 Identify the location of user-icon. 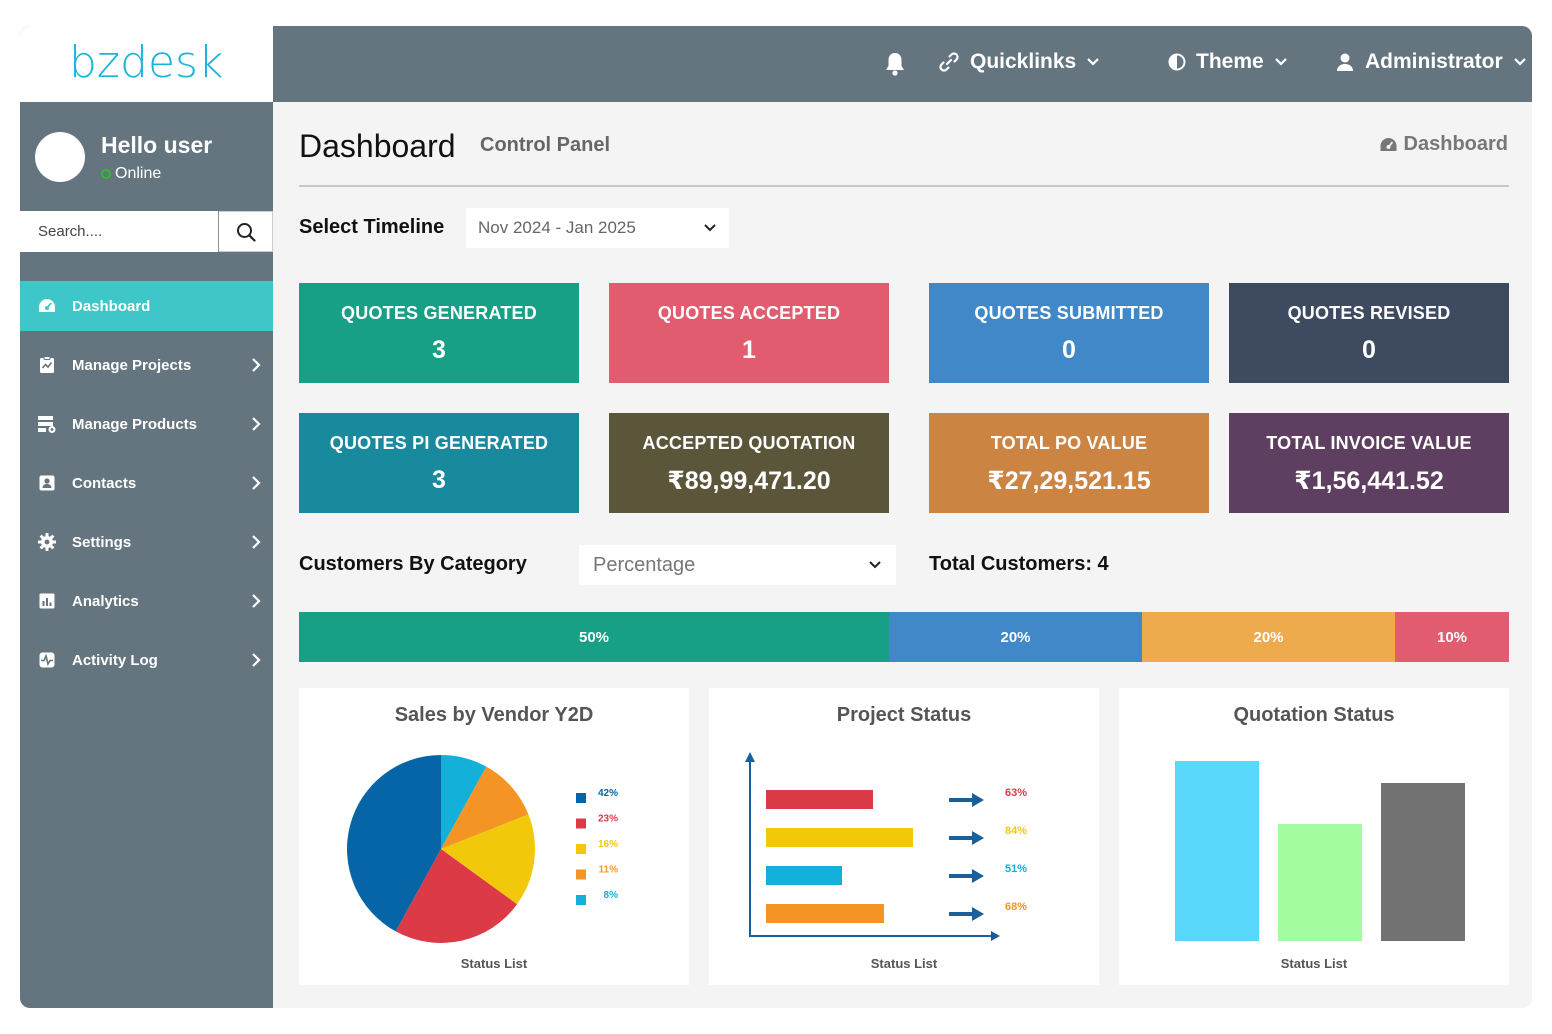
(1345, 62).